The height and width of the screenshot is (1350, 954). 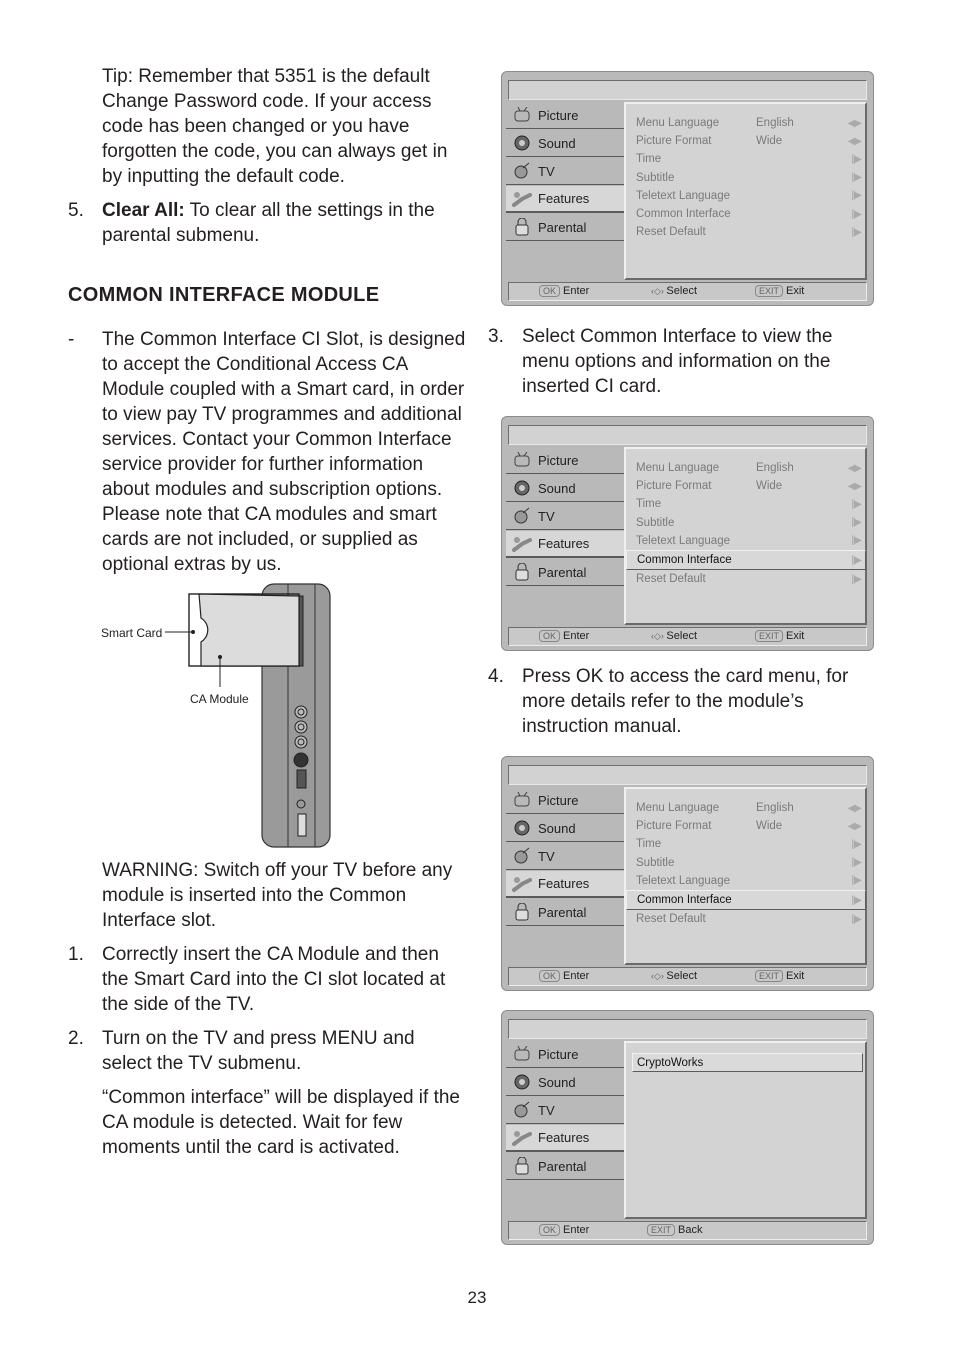 What do you see at coordinates (522, 1054) in the screenshot?
I see `tv-icon` at bounding box center [522, 1054].